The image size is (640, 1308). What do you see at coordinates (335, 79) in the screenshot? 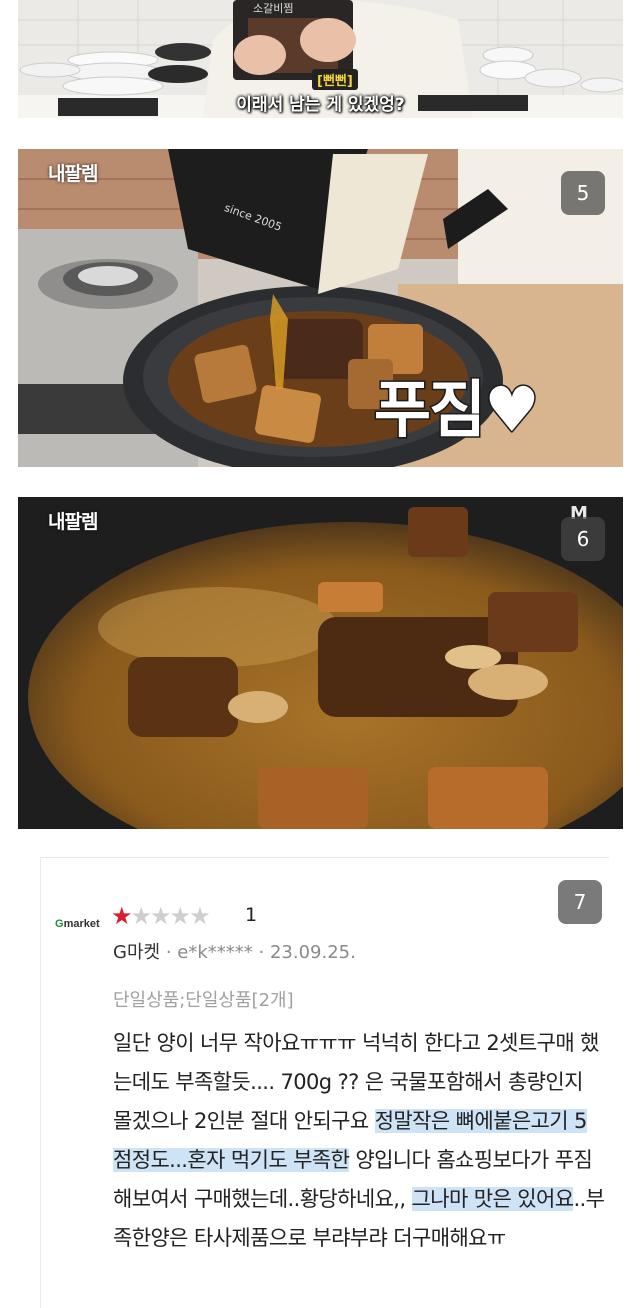
I see `sound-effect-caption: [뻔뻔]` at bounding box center [335, 79].